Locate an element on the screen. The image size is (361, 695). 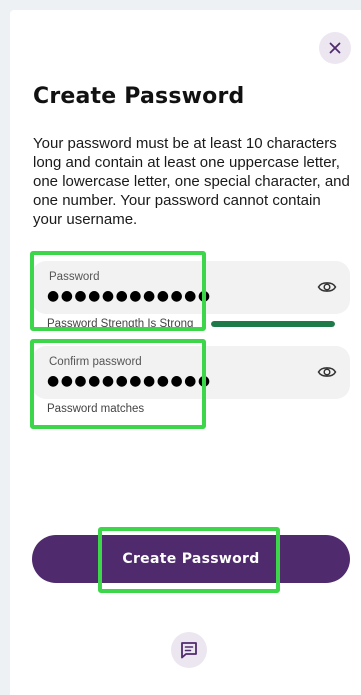
chat-button is located at coordinates (189, 650).